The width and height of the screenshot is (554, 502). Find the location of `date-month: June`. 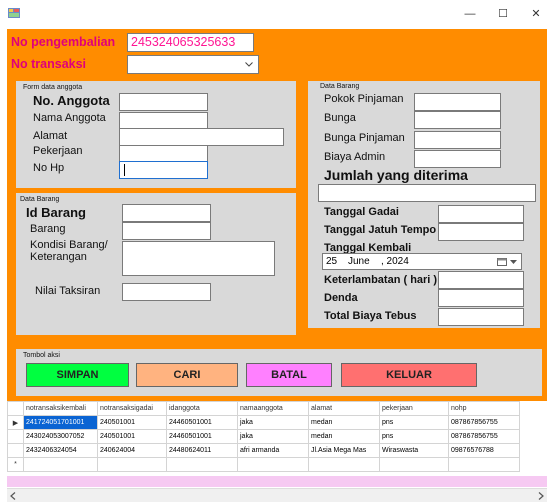

date-month: June is located at coordinates (359, 261).